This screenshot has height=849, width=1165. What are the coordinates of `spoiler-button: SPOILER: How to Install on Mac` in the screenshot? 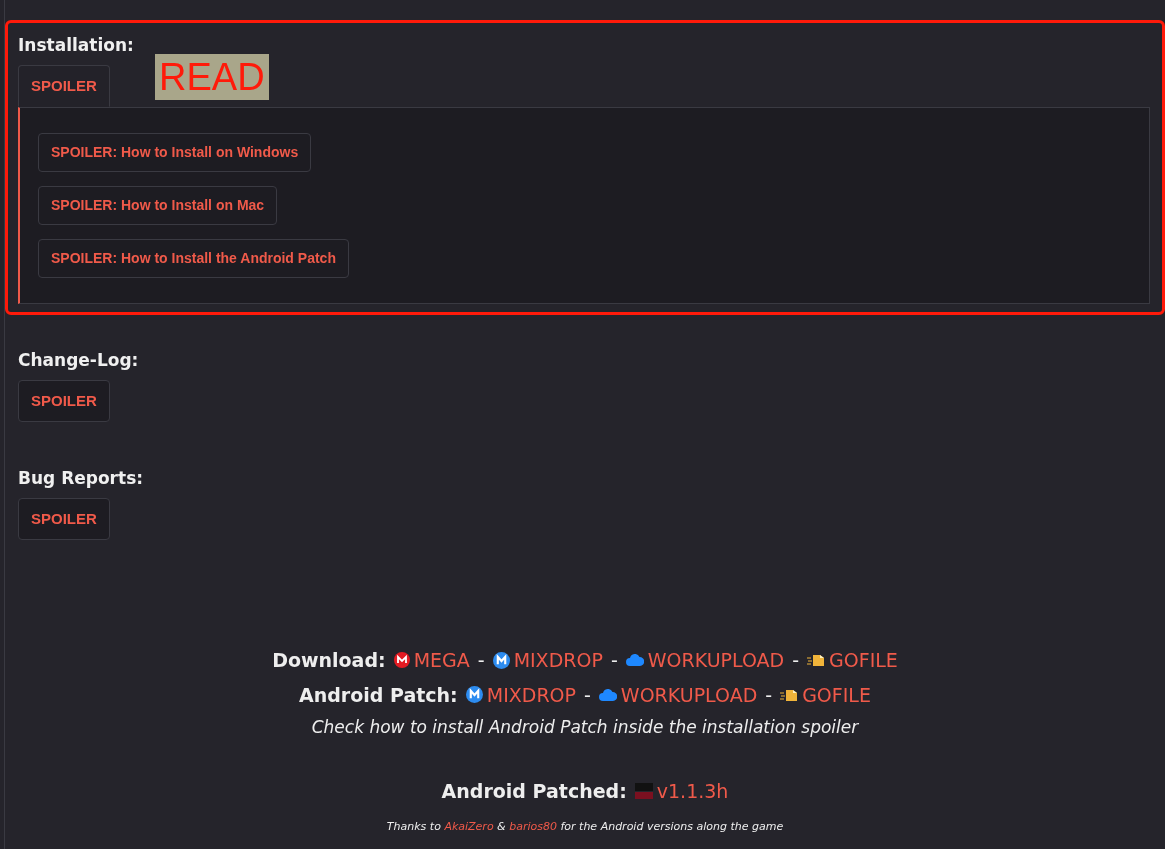 It's located at (158, 205).